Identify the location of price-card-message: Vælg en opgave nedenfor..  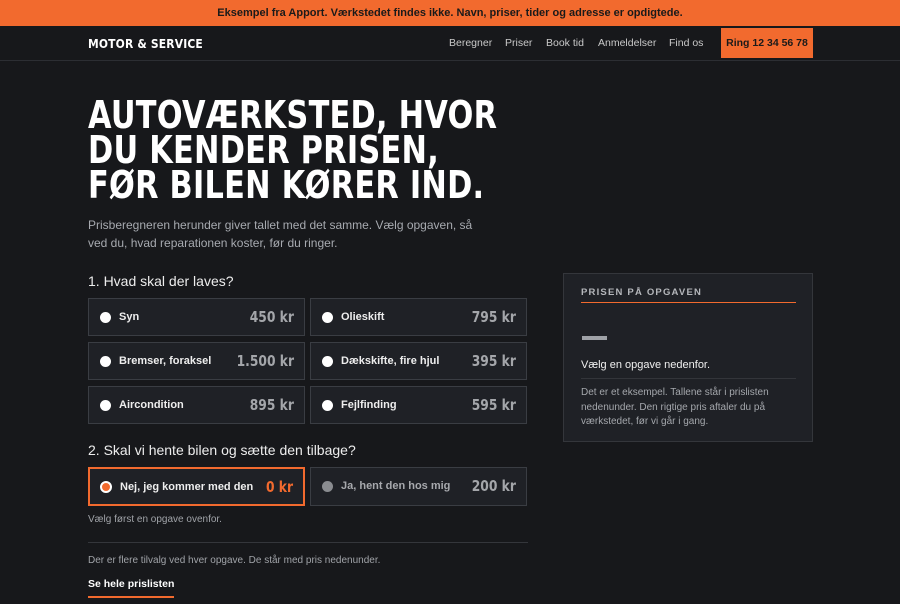
(646, 365).